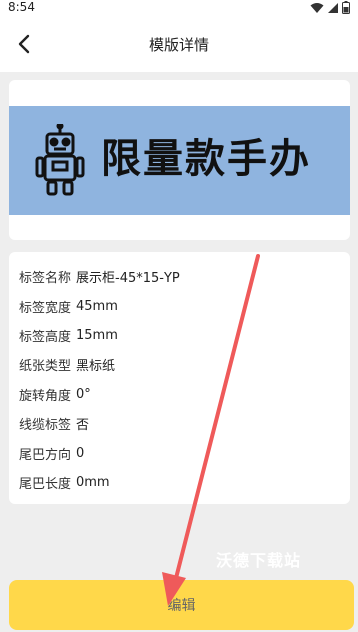 The height and width of the screenshot is (632, 358). Describe the element at coordinates (179, 8) in the screenshot. I see `status-bar: 8:54` at that location.